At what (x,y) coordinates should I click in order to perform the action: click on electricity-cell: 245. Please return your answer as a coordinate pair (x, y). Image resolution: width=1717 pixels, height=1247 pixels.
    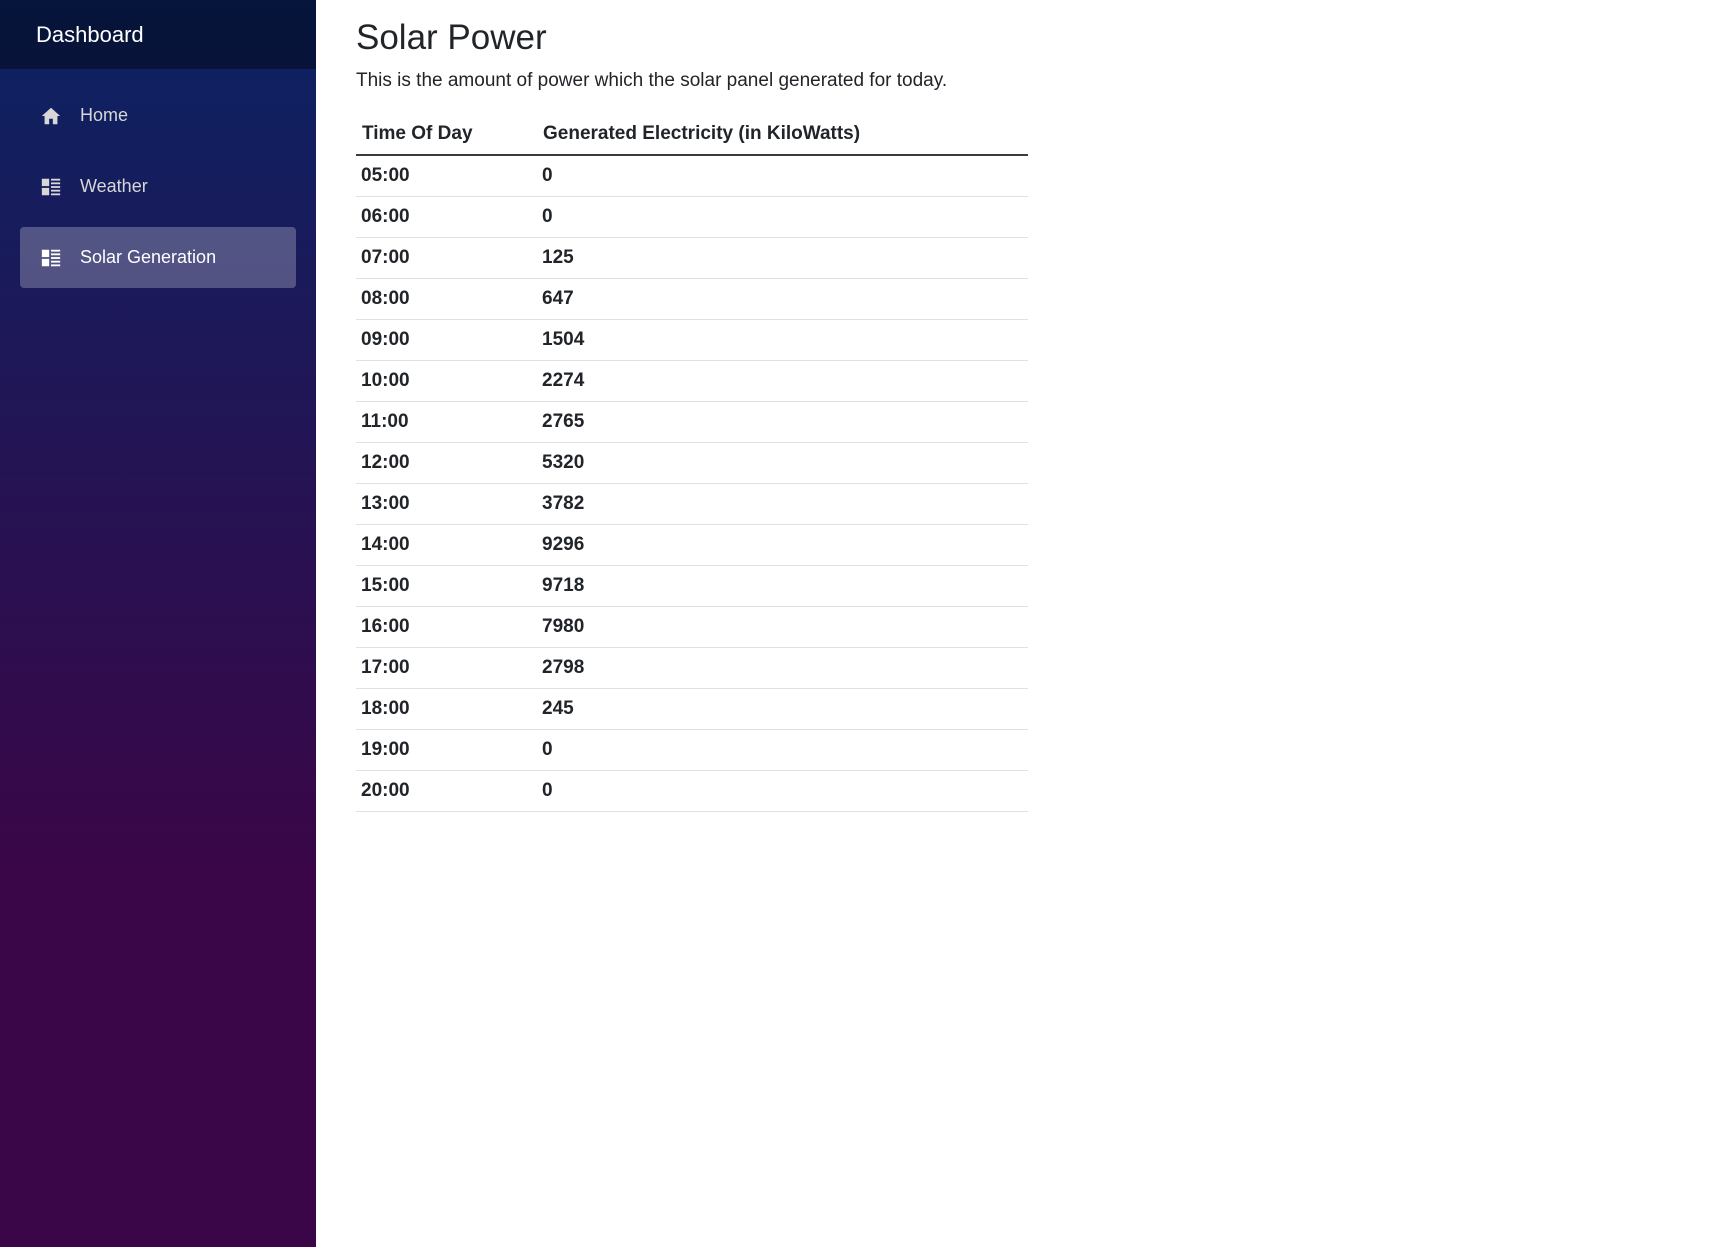
    Looking at the image, I should click on (782, 709).